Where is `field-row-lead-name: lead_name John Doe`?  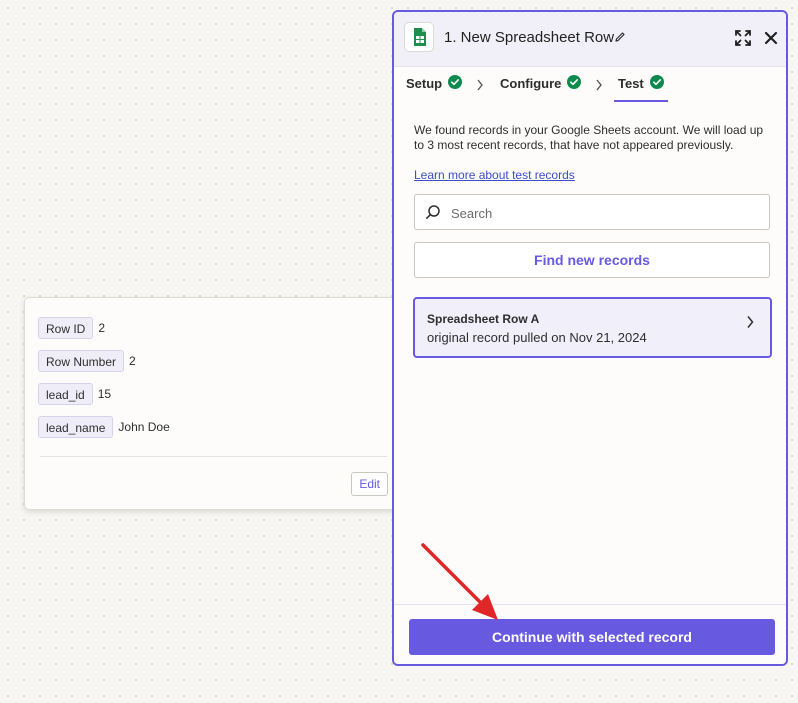
field-row-lead-name: lead_name John Doe is located at coordinates (104, 427).